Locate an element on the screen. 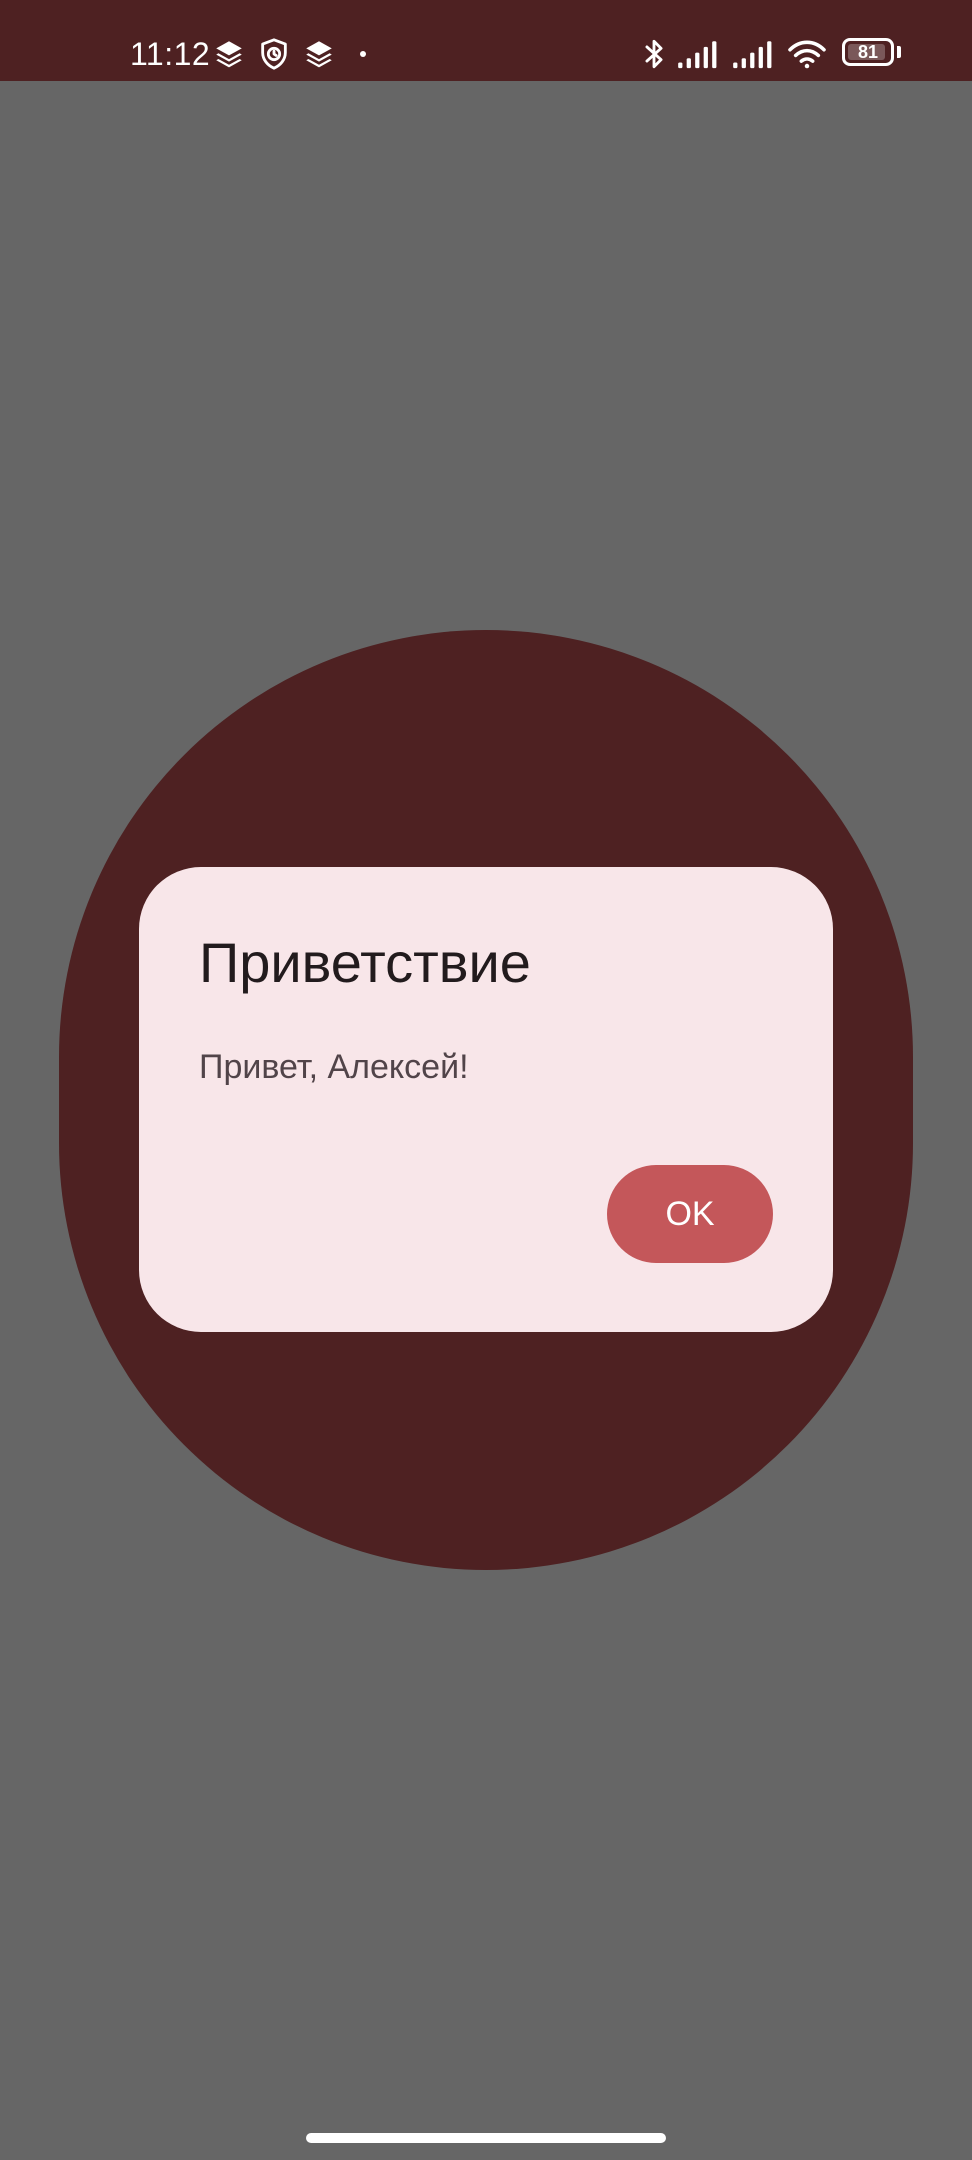 This screenshot has width=972, height=2160. status-time: 11:12 is located at coordinates (170, 54).